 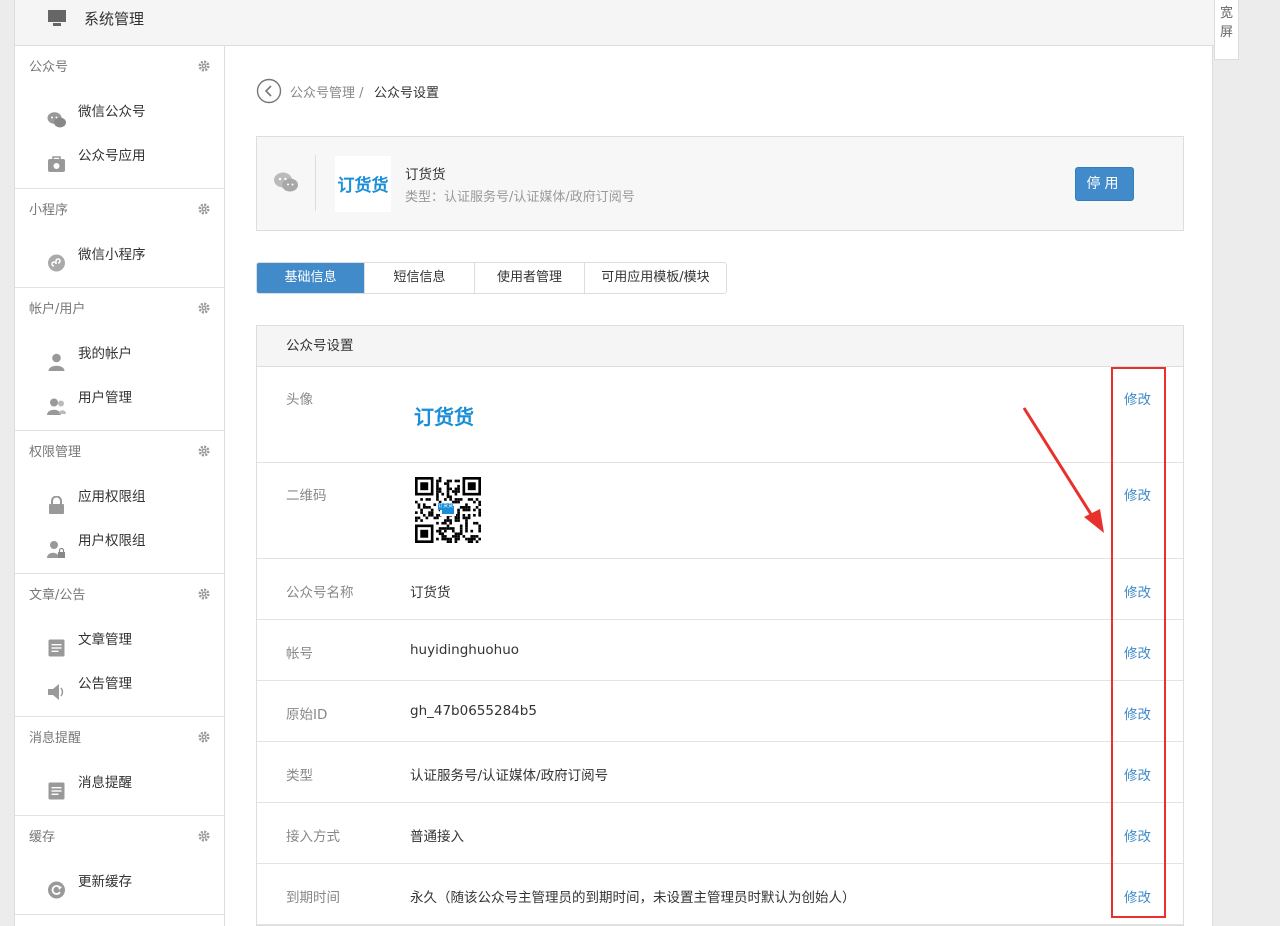 I want to click on sidebar-group-title: 公众号, so click(x=119, y=68).